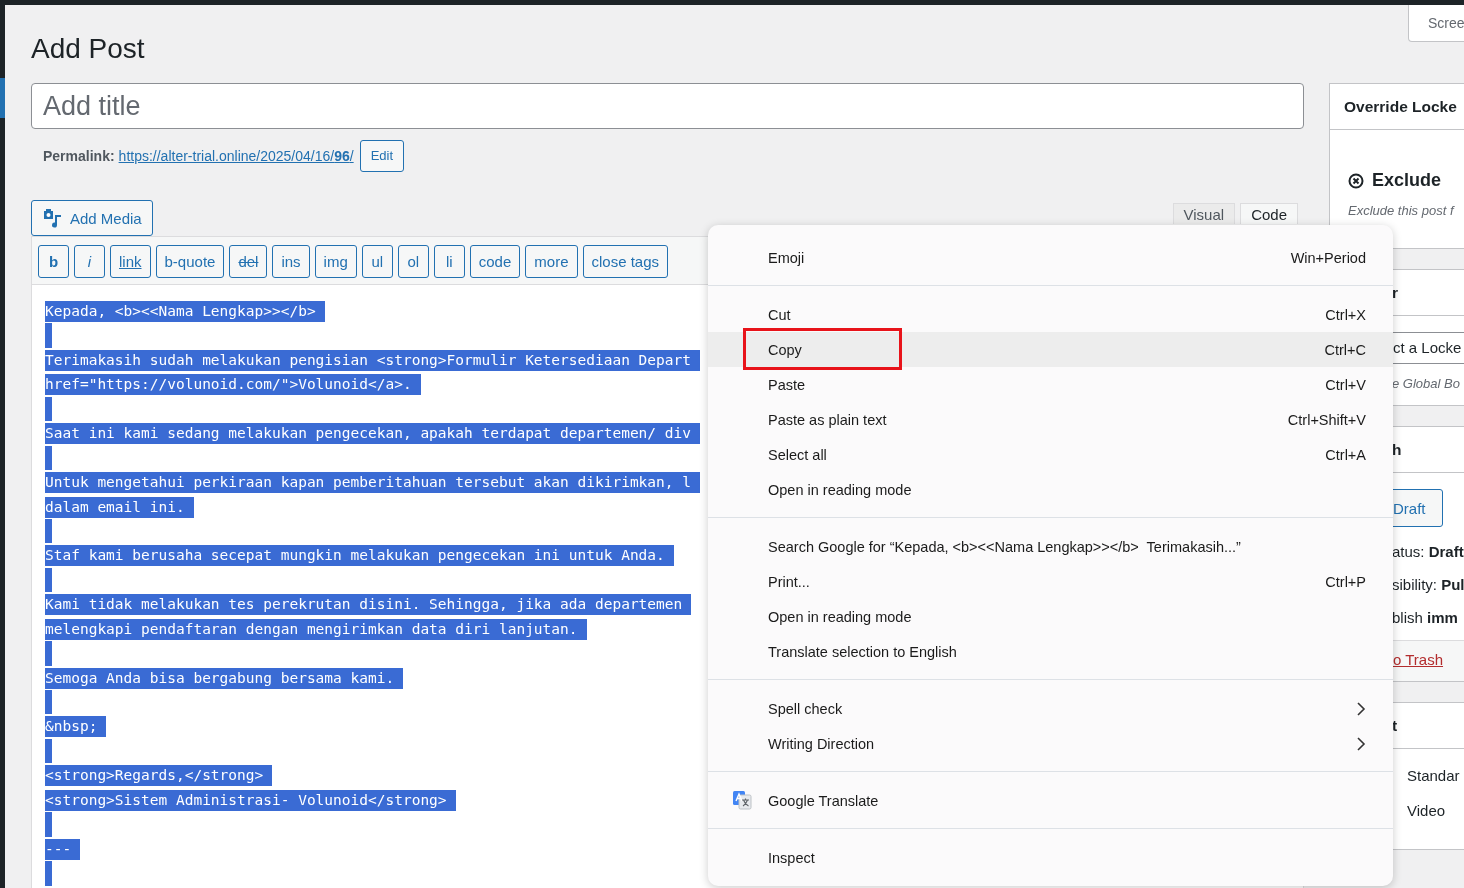 This screenshot has width=1464, height=888. What do you see at coordinates (1428, 782) in the screenshot?
I see `format-option: Standar` at bounding box center [1428, 782].